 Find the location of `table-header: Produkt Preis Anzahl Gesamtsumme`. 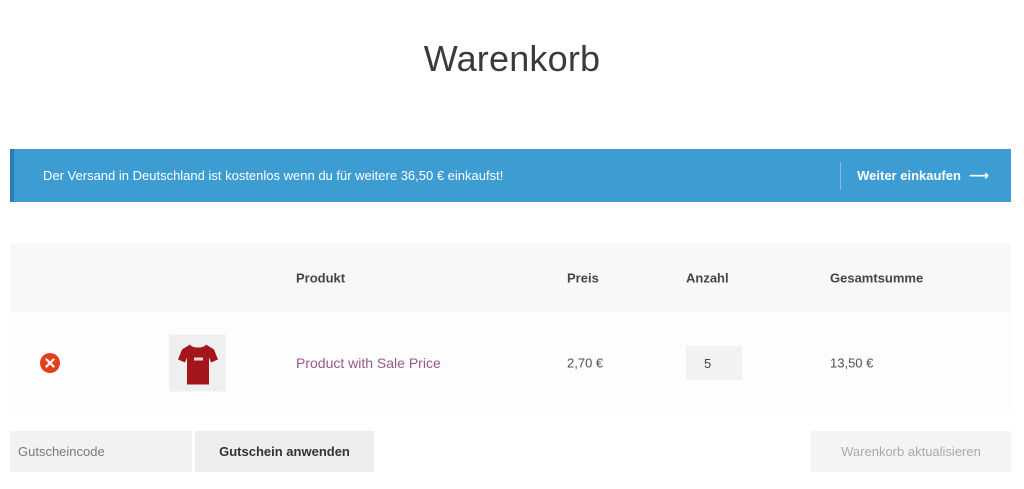

table-header: Produkt Preis Anzahl Gesamtsumme is located at coordinates (510, 277).